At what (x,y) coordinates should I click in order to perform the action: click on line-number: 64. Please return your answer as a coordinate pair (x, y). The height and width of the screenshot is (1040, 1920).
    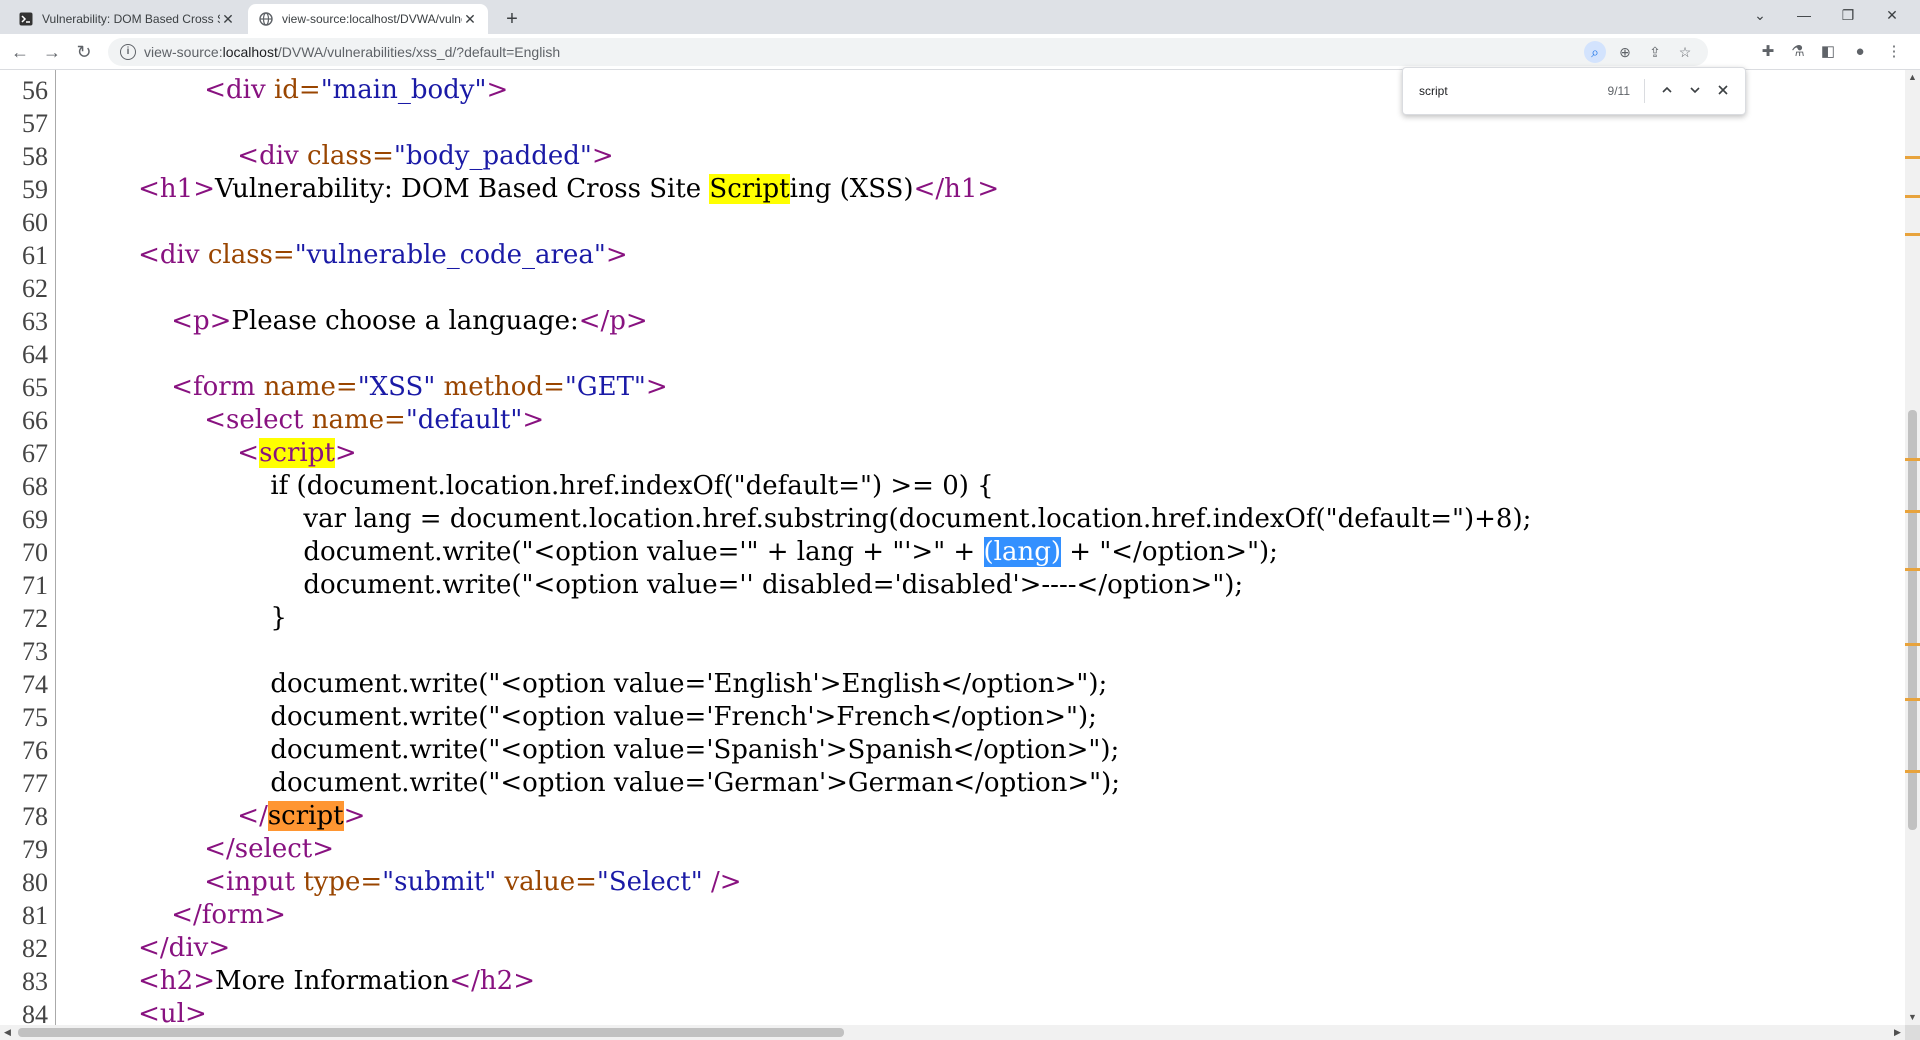
    Looking at the image, I should click on (35, 354).